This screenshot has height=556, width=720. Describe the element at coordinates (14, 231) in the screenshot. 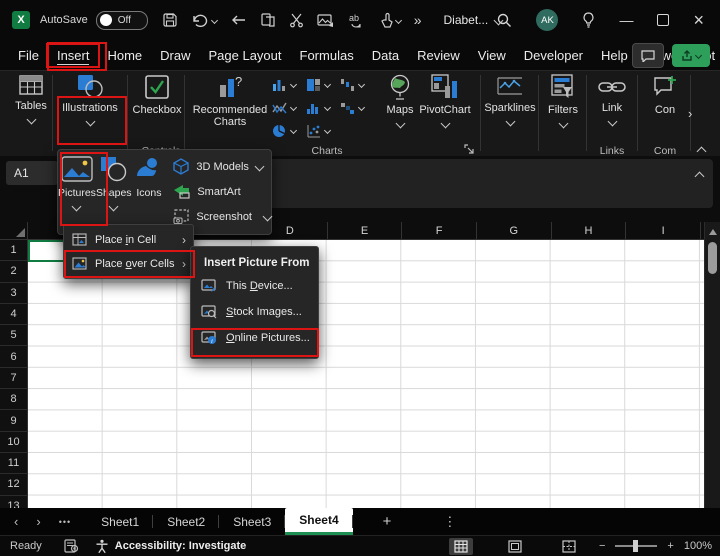

I see `select-all-corner` at that location.